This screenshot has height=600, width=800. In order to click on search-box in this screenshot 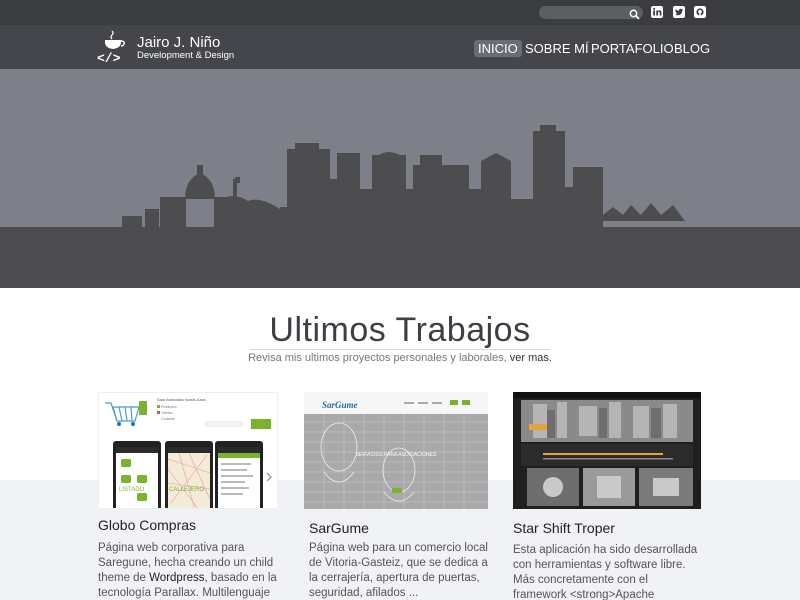, I will do `click(591, 14)`.